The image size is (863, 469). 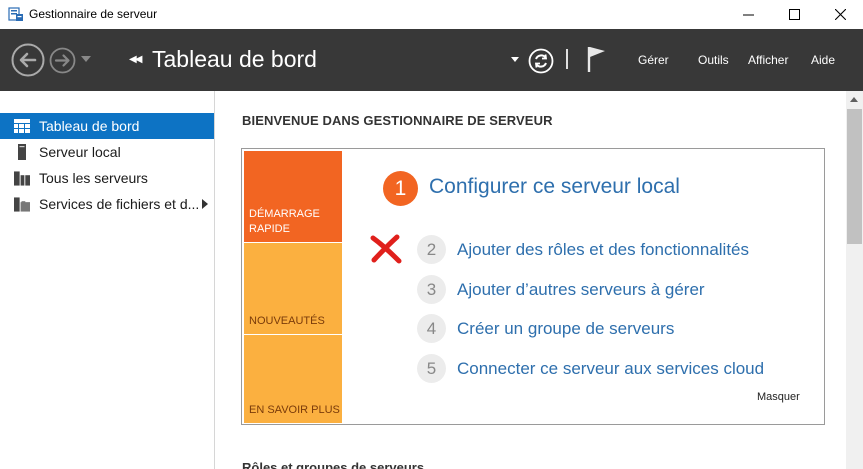 I want to click on back-arrow-icon, so click(x=28, y=60).